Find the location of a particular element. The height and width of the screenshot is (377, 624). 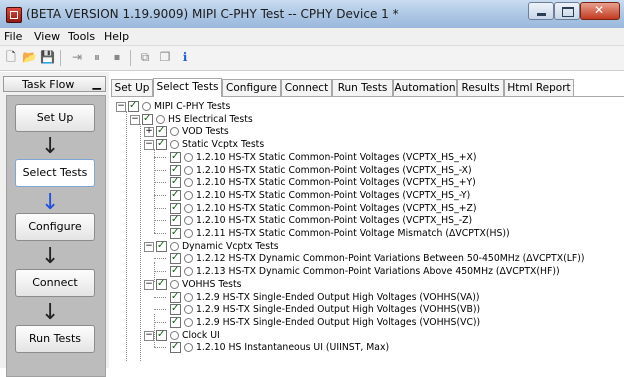

tab-run-tests: Run Tests is located at coordinates (362, 87).